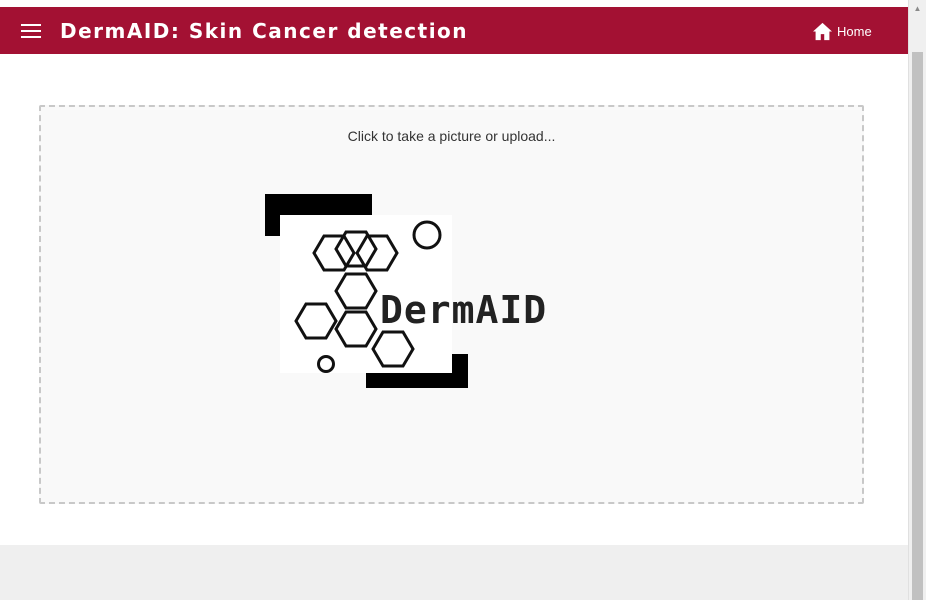 The width and height of the screenshot is (926, 600). Describe the element at coordinates (917, 8) in the screenshot. I see `scroll-up-arrow-icon: ▲` at that location.